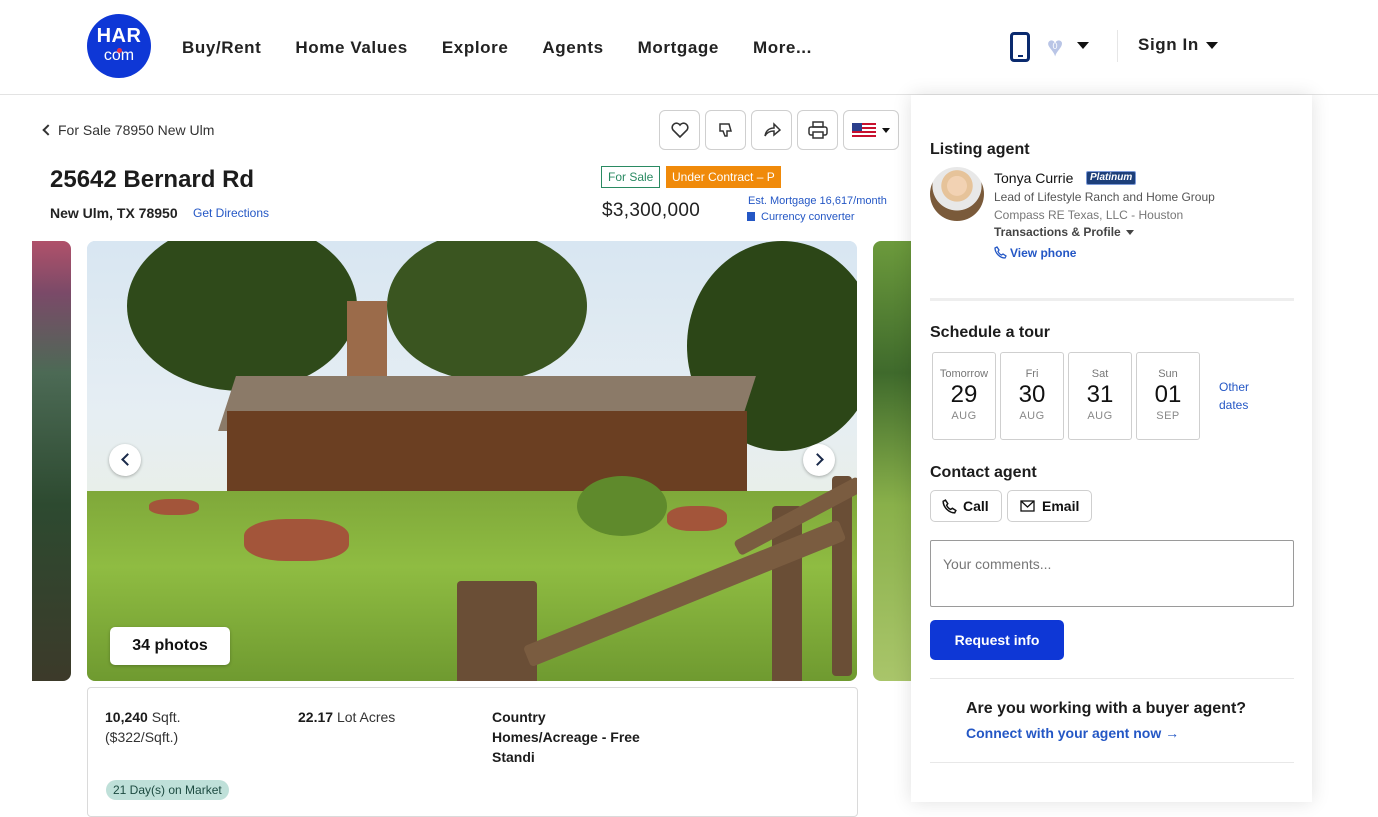 This screenshot has height=817, width=1378. What do you see at coordinates (136, 130) in the screenshot?
I see `back-link-label: For Sale 78950 New Ulm` at bounding box center [136, 130].